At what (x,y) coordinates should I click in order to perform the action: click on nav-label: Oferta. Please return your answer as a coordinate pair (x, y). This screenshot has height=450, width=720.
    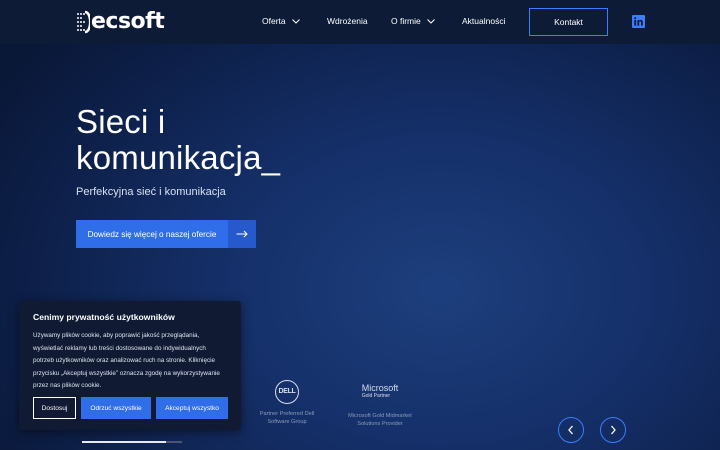
    Looking at the image, I should click on (274, 21).